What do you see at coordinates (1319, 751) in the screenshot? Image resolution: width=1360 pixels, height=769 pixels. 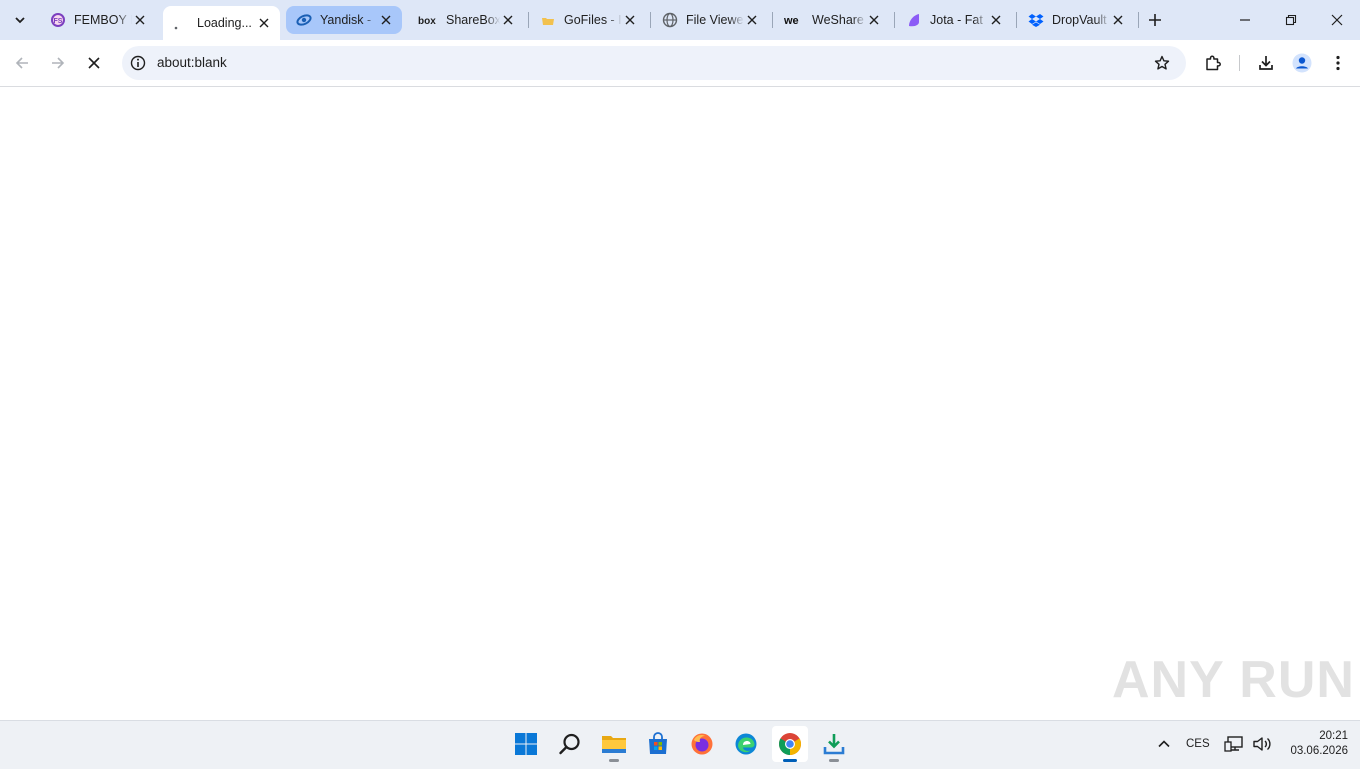 I see `clock-date: 03.06.2026` at bounding box center [1319, 751].